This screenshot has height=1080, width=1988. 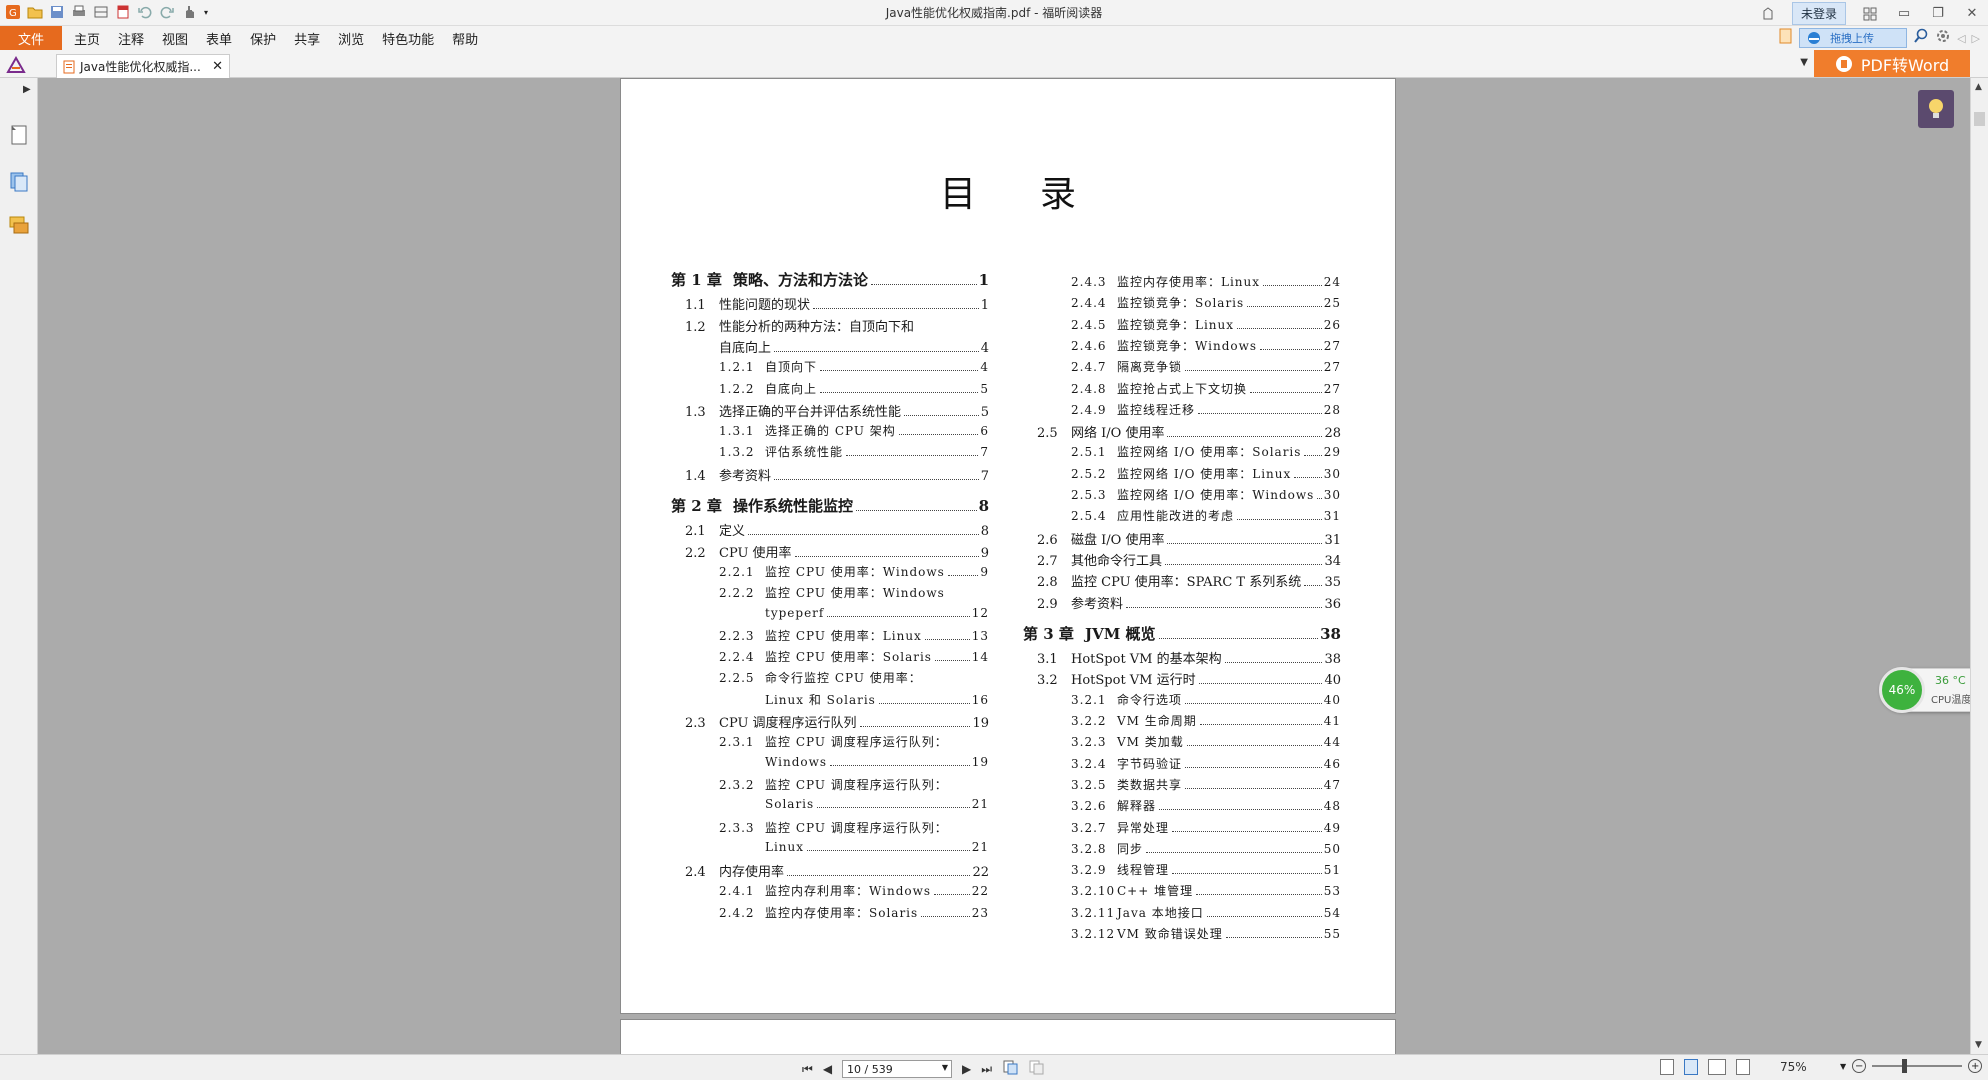 What do you see at coordinates (1936, 109) in the screenshot?
I see `lightbulb-tip-button` at bounding box center [1936, 109].